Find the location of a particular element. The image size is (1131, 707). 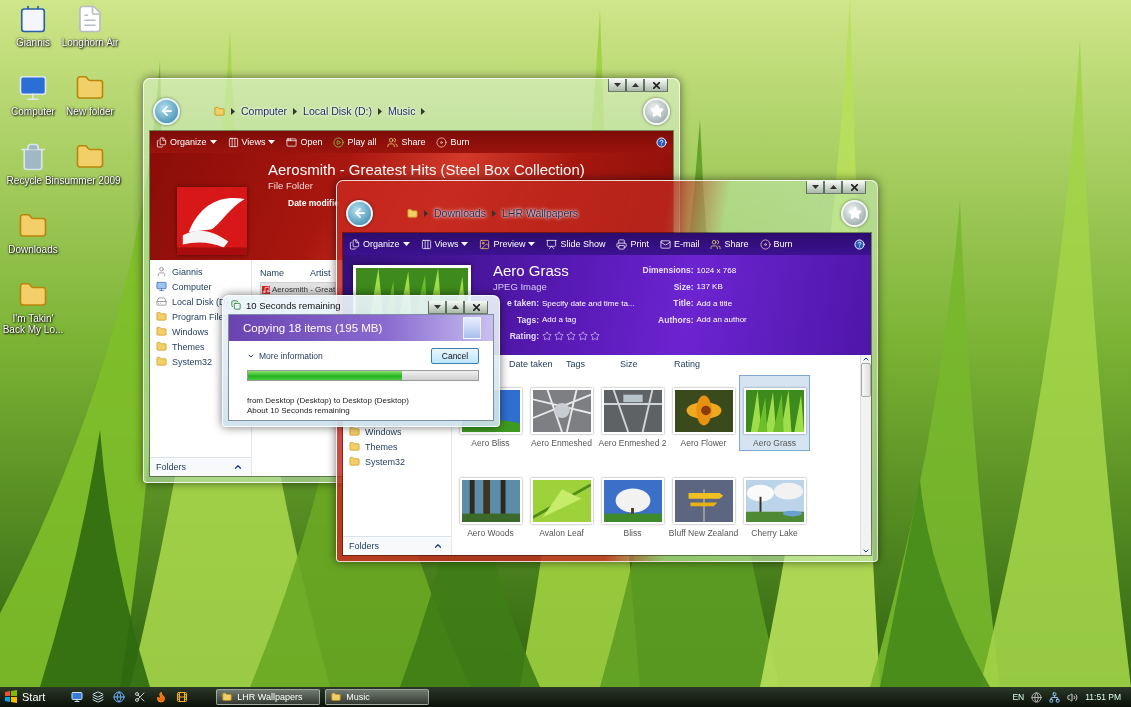

network-icon is located at coordinates (1055, 697).